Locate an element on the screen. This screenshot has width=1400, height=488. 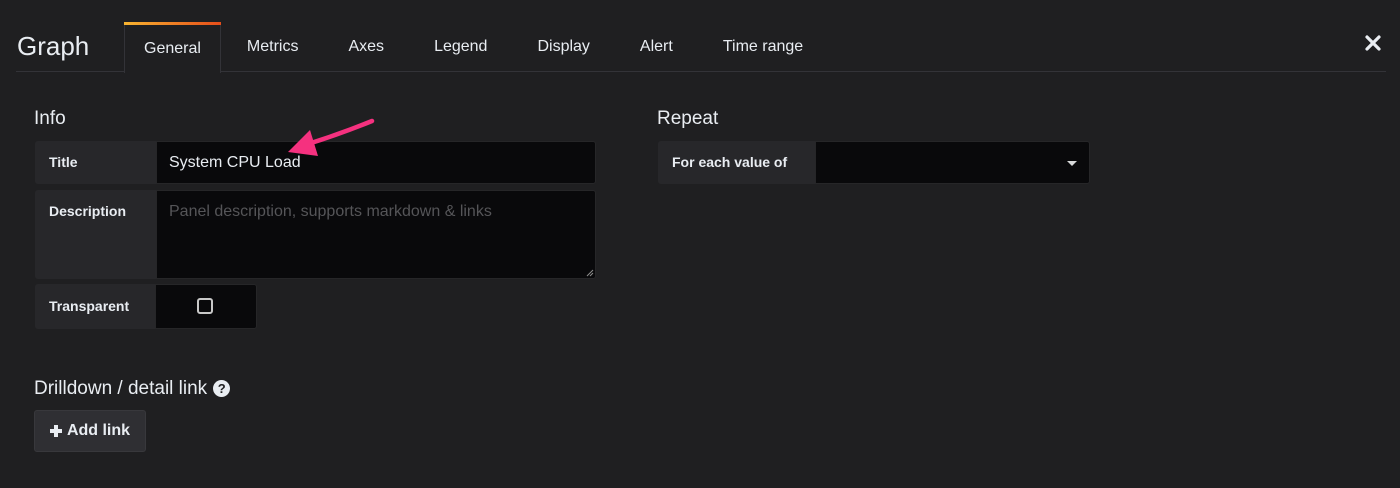
tab-general: General is located at coordinates (172, 47).